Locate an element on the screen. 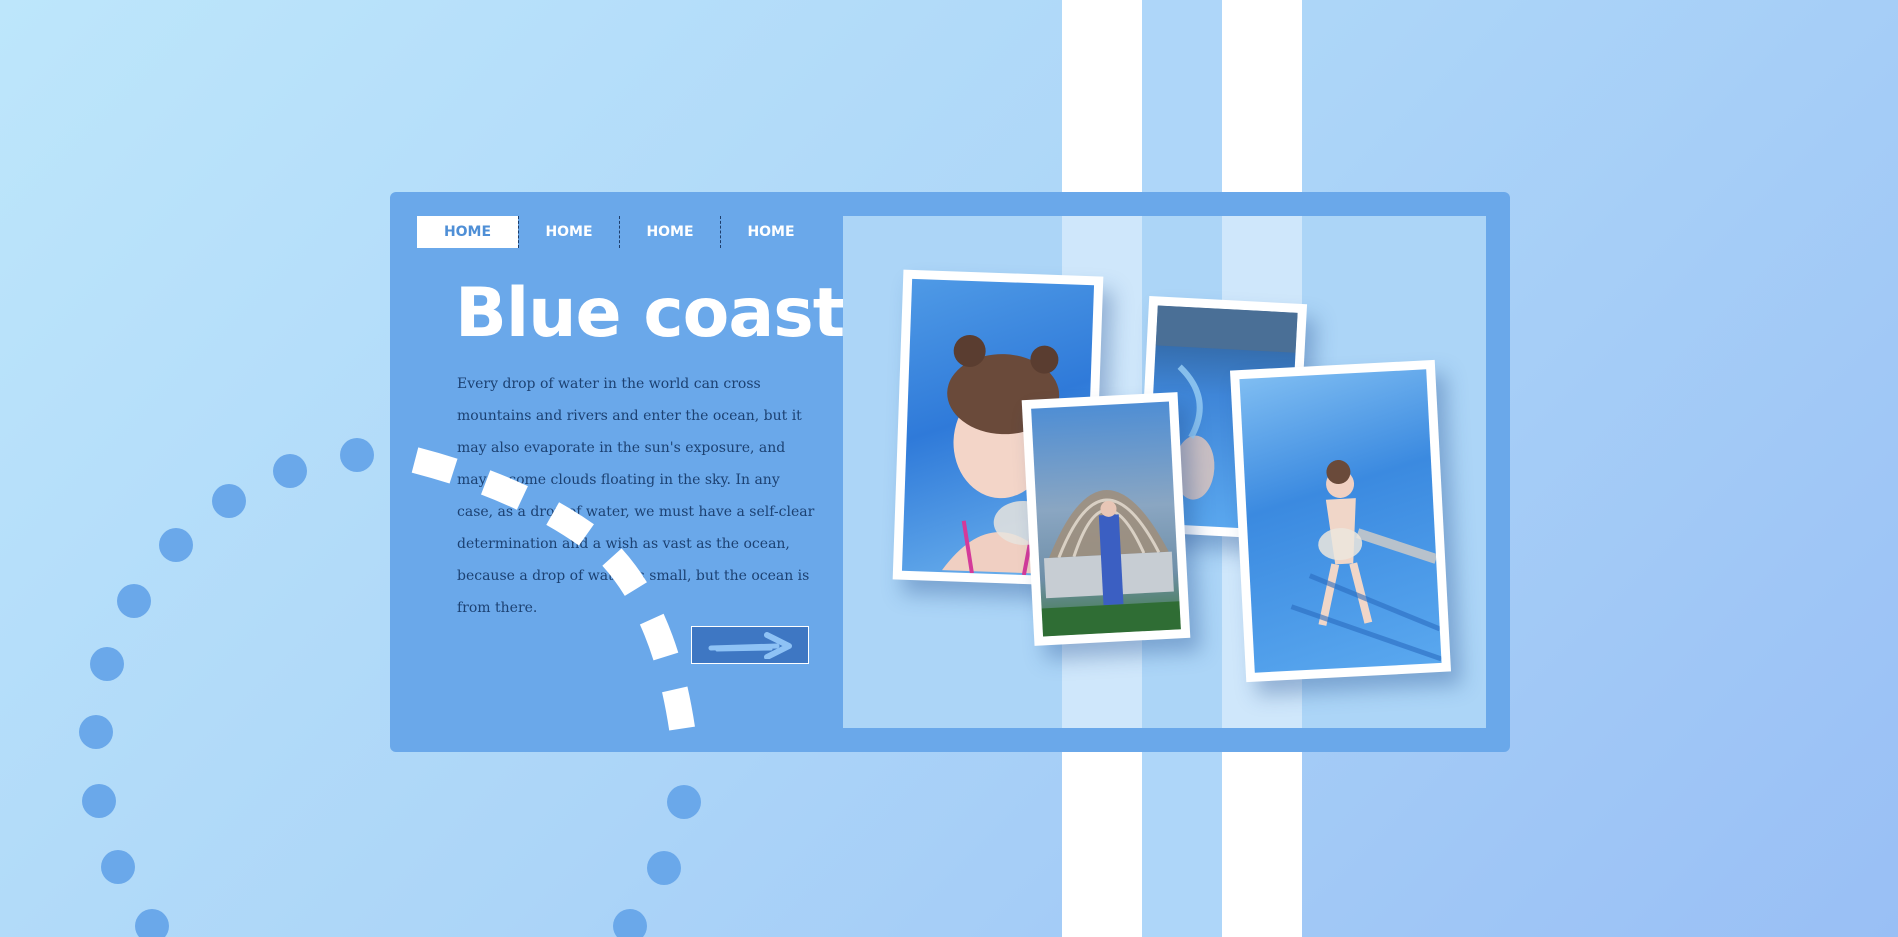 Image resolution: width=1898 pixels, height=937 pixels. top-nav: HOME HOME HOME HOME is located at coordinates (619, 232).